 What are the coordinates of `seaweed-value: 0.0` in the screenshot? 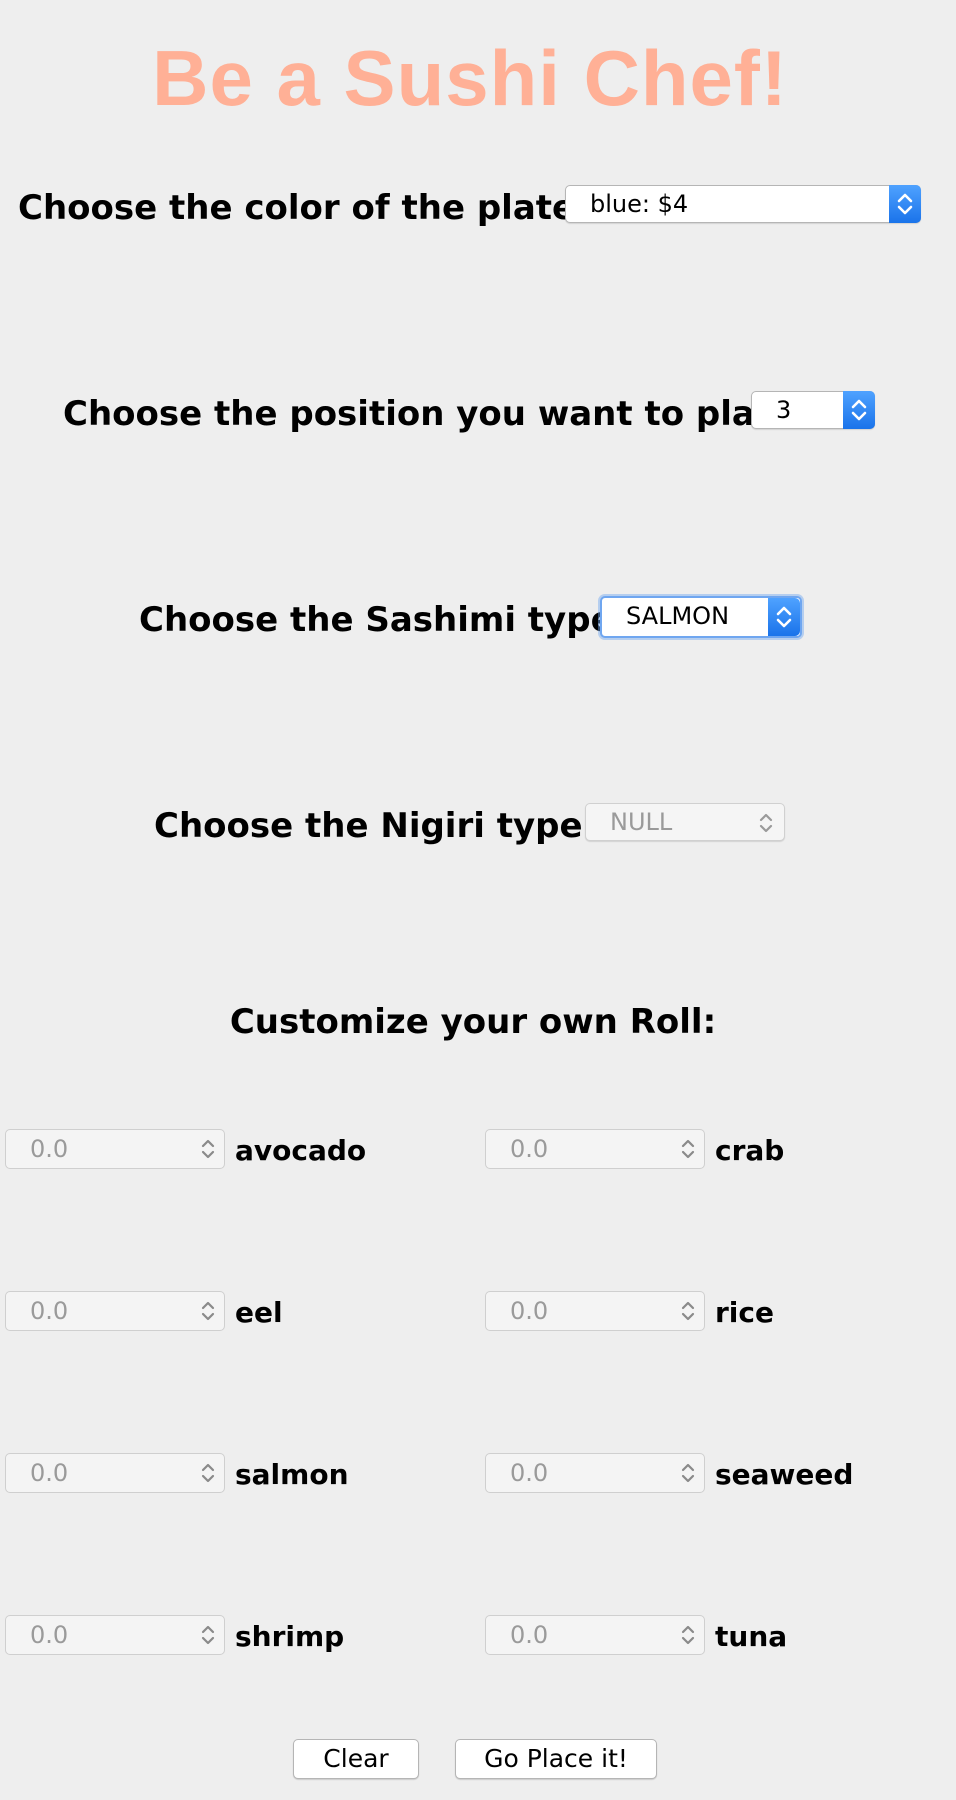 It's located at (529, 1473).